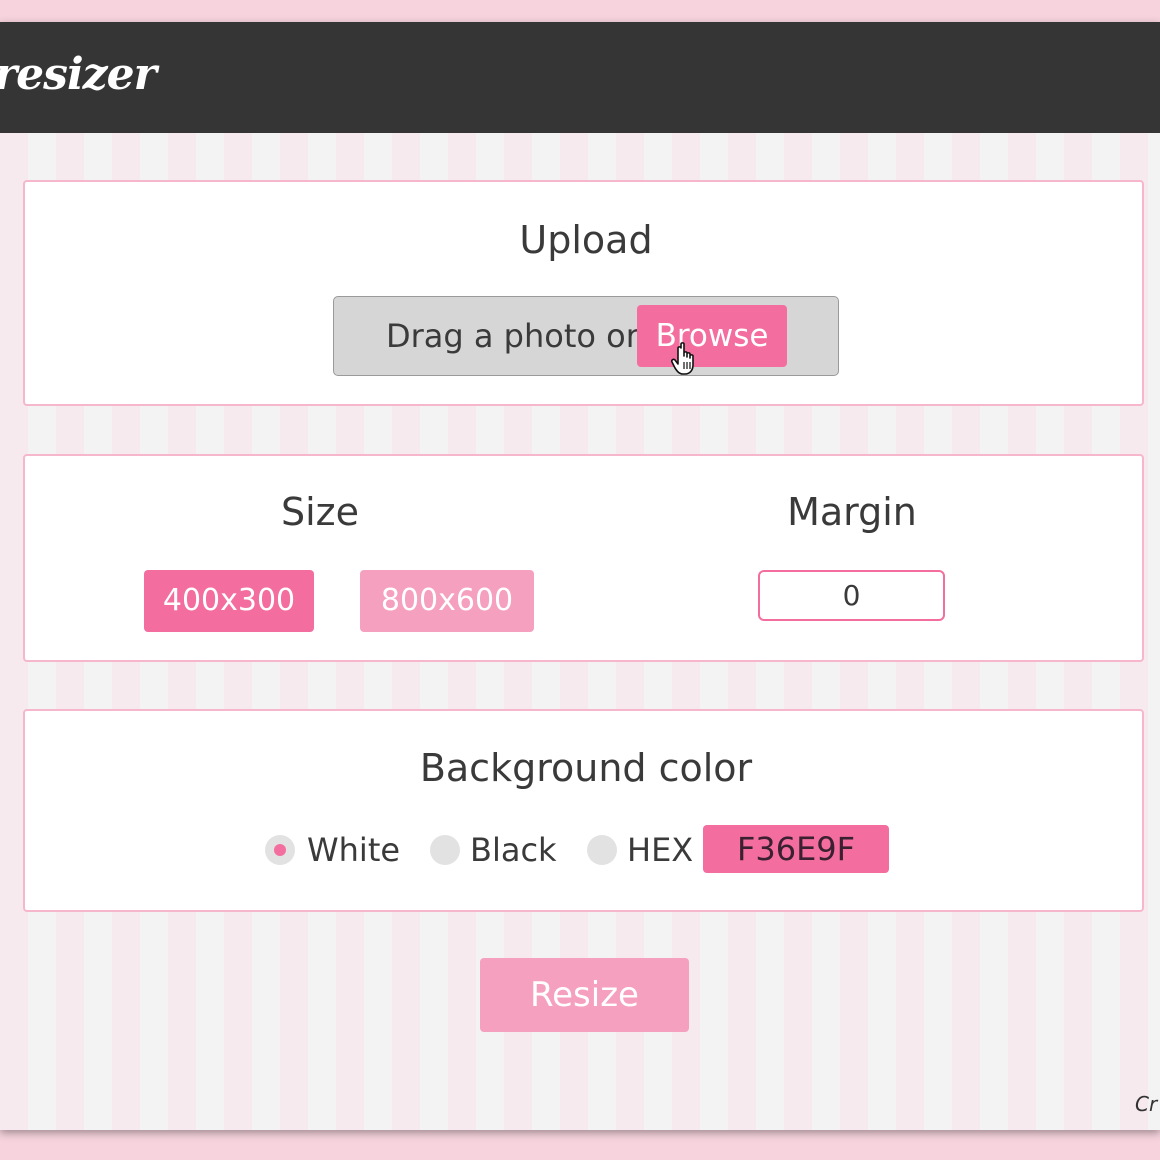 This screenshot has height=1160, width=1160. What do you see at coordinates (280, 850) in the screenshot?
I see `radio-white-indicator` at bounding box center [280, 850].